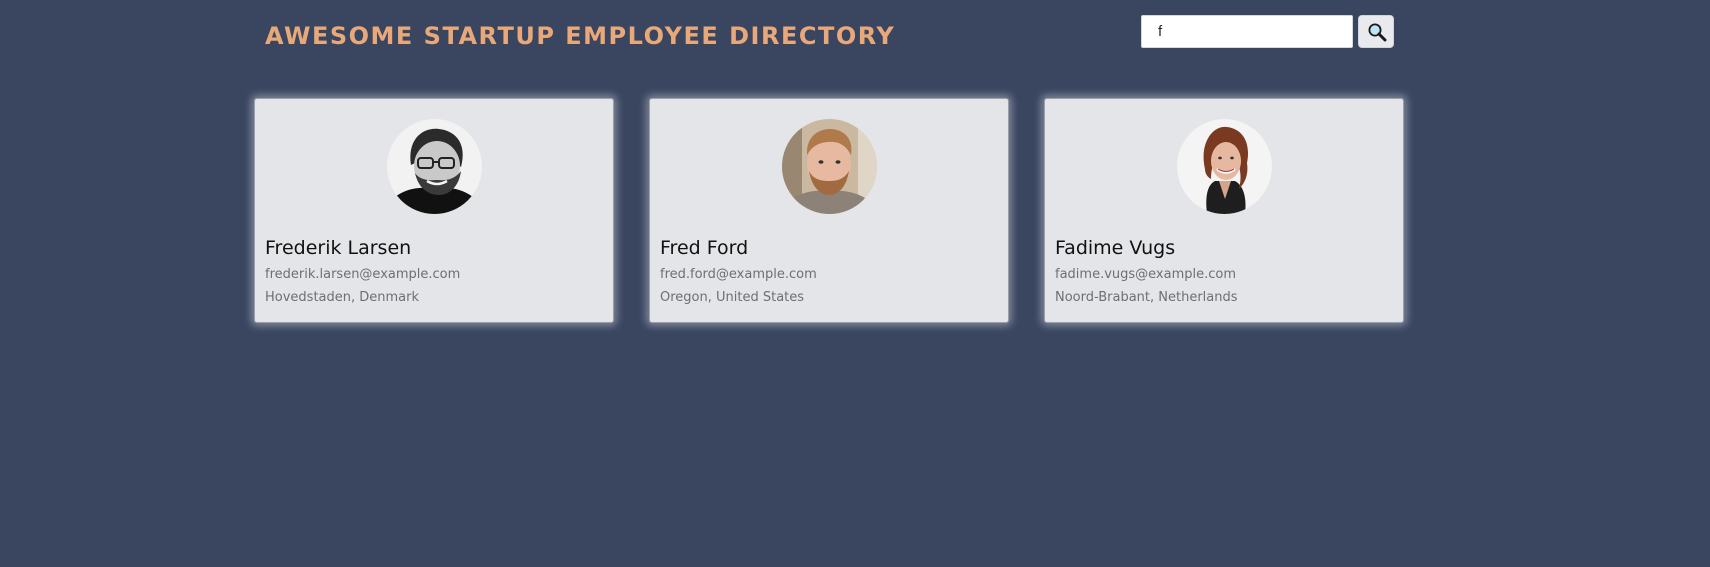 This screenshot has width=1710, height=567. What do you see at coordinates (580, 36) in the screenshot?
I see `page-title: AWESOME STARTUP EMPLOYEE DIRECTORY` at bounding box center [580, 36].